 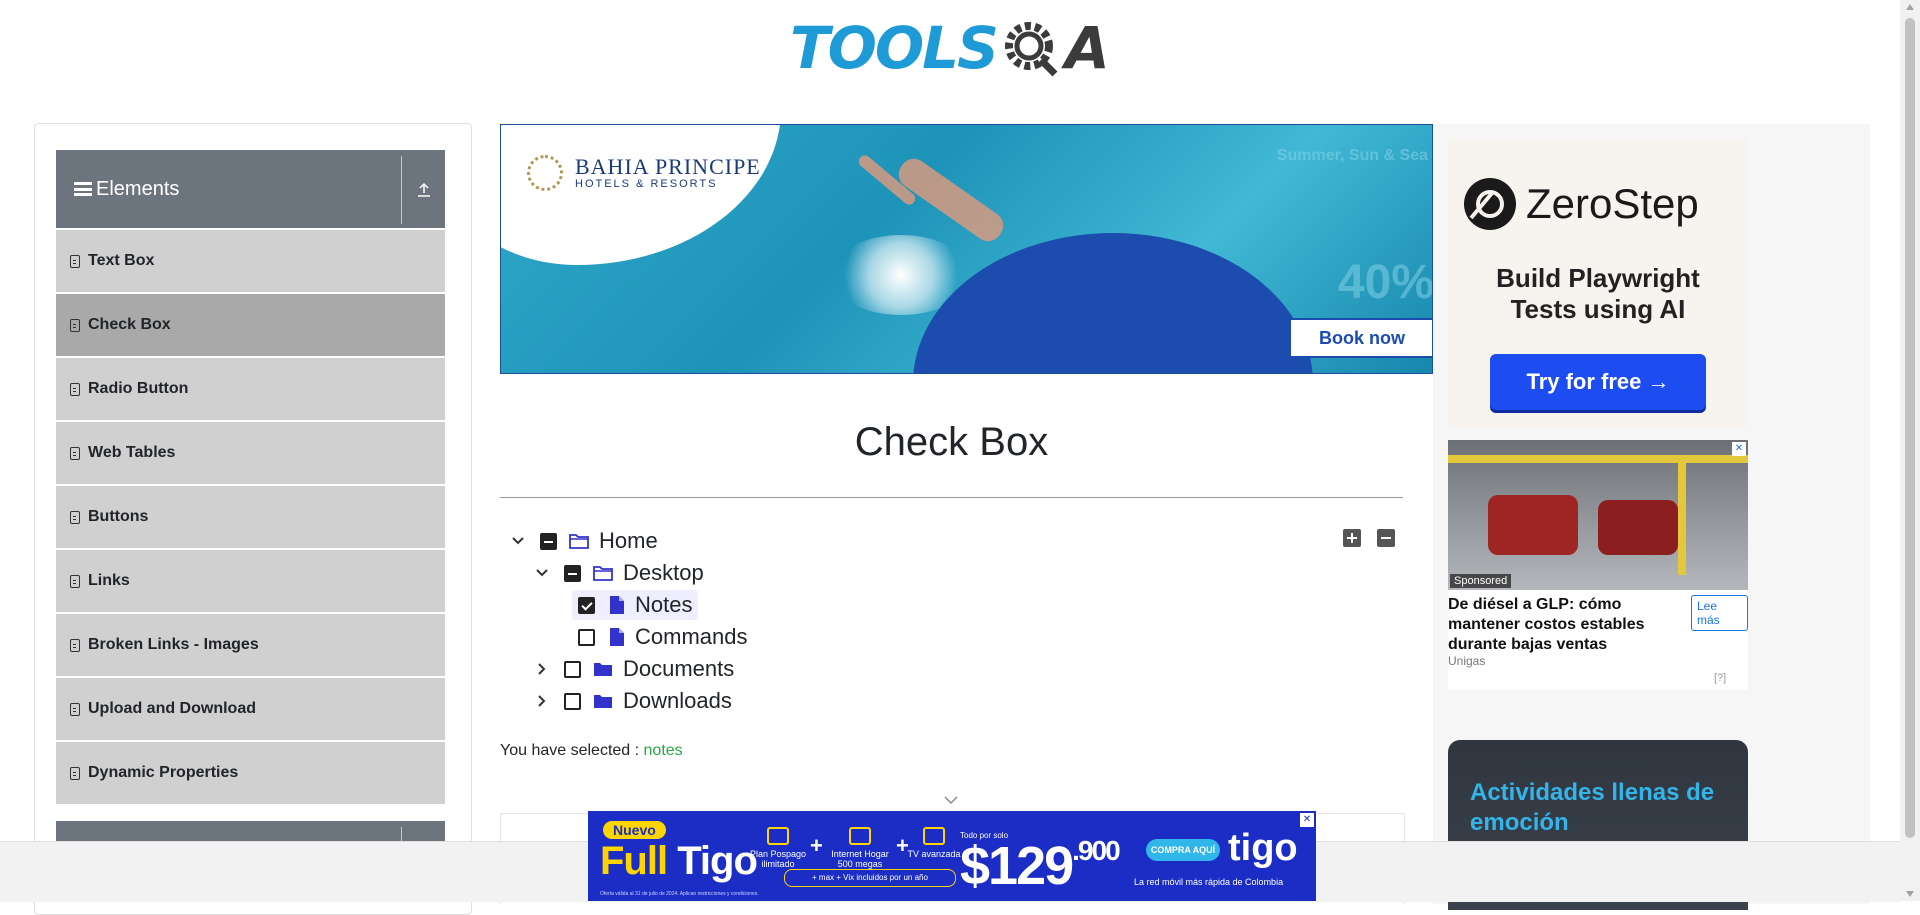 What do you see at coordinates (250, 390) in the screenshot?
I see `sidebar-item-radio-button: Radio Button` at bounding box center [250, 390].